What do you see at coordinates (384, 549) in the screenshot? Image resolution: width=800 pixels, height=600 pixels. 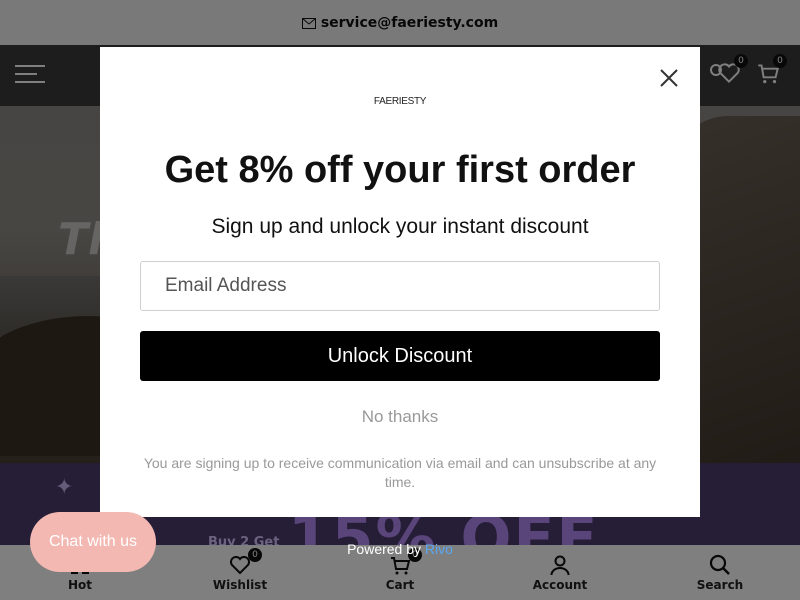 I see `powered-by-prefix: Powered by` at bounding box center [384, 549].